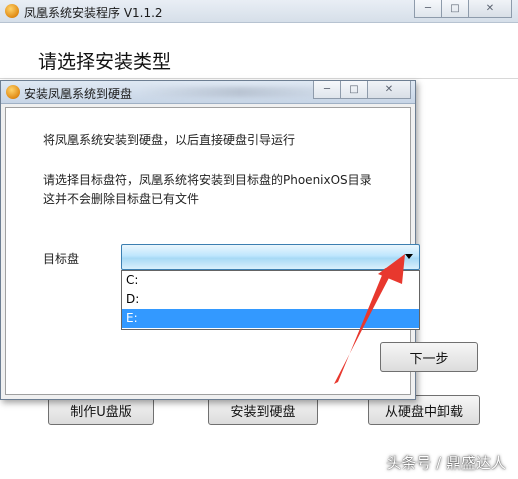 The height and width of the screenshot is (479, 518). I want to click on main-window-title: 凤凰系统安装程序 V1.1.2, so click(93, 13).